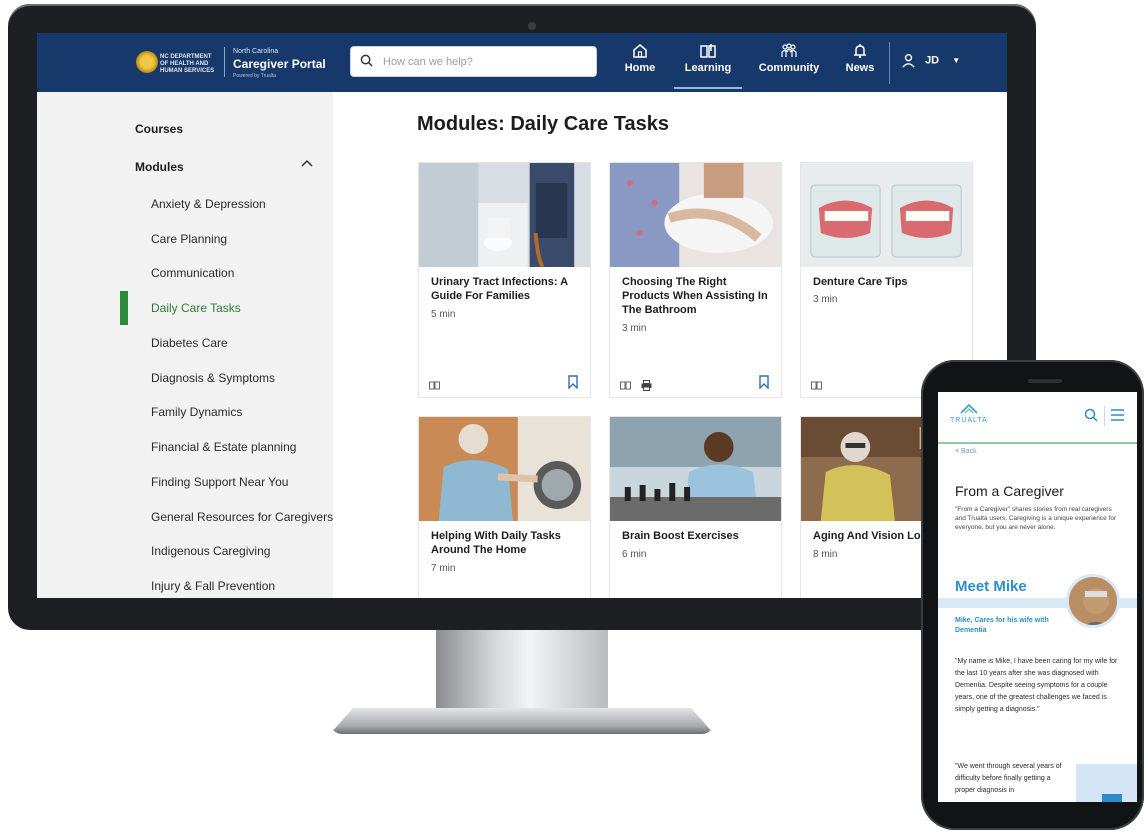 The height and width of the screenshot is (833, 1145). Describe the element at coordinates (825, 554) in the screenshot. I see `card-duration: 8 min` at that location.